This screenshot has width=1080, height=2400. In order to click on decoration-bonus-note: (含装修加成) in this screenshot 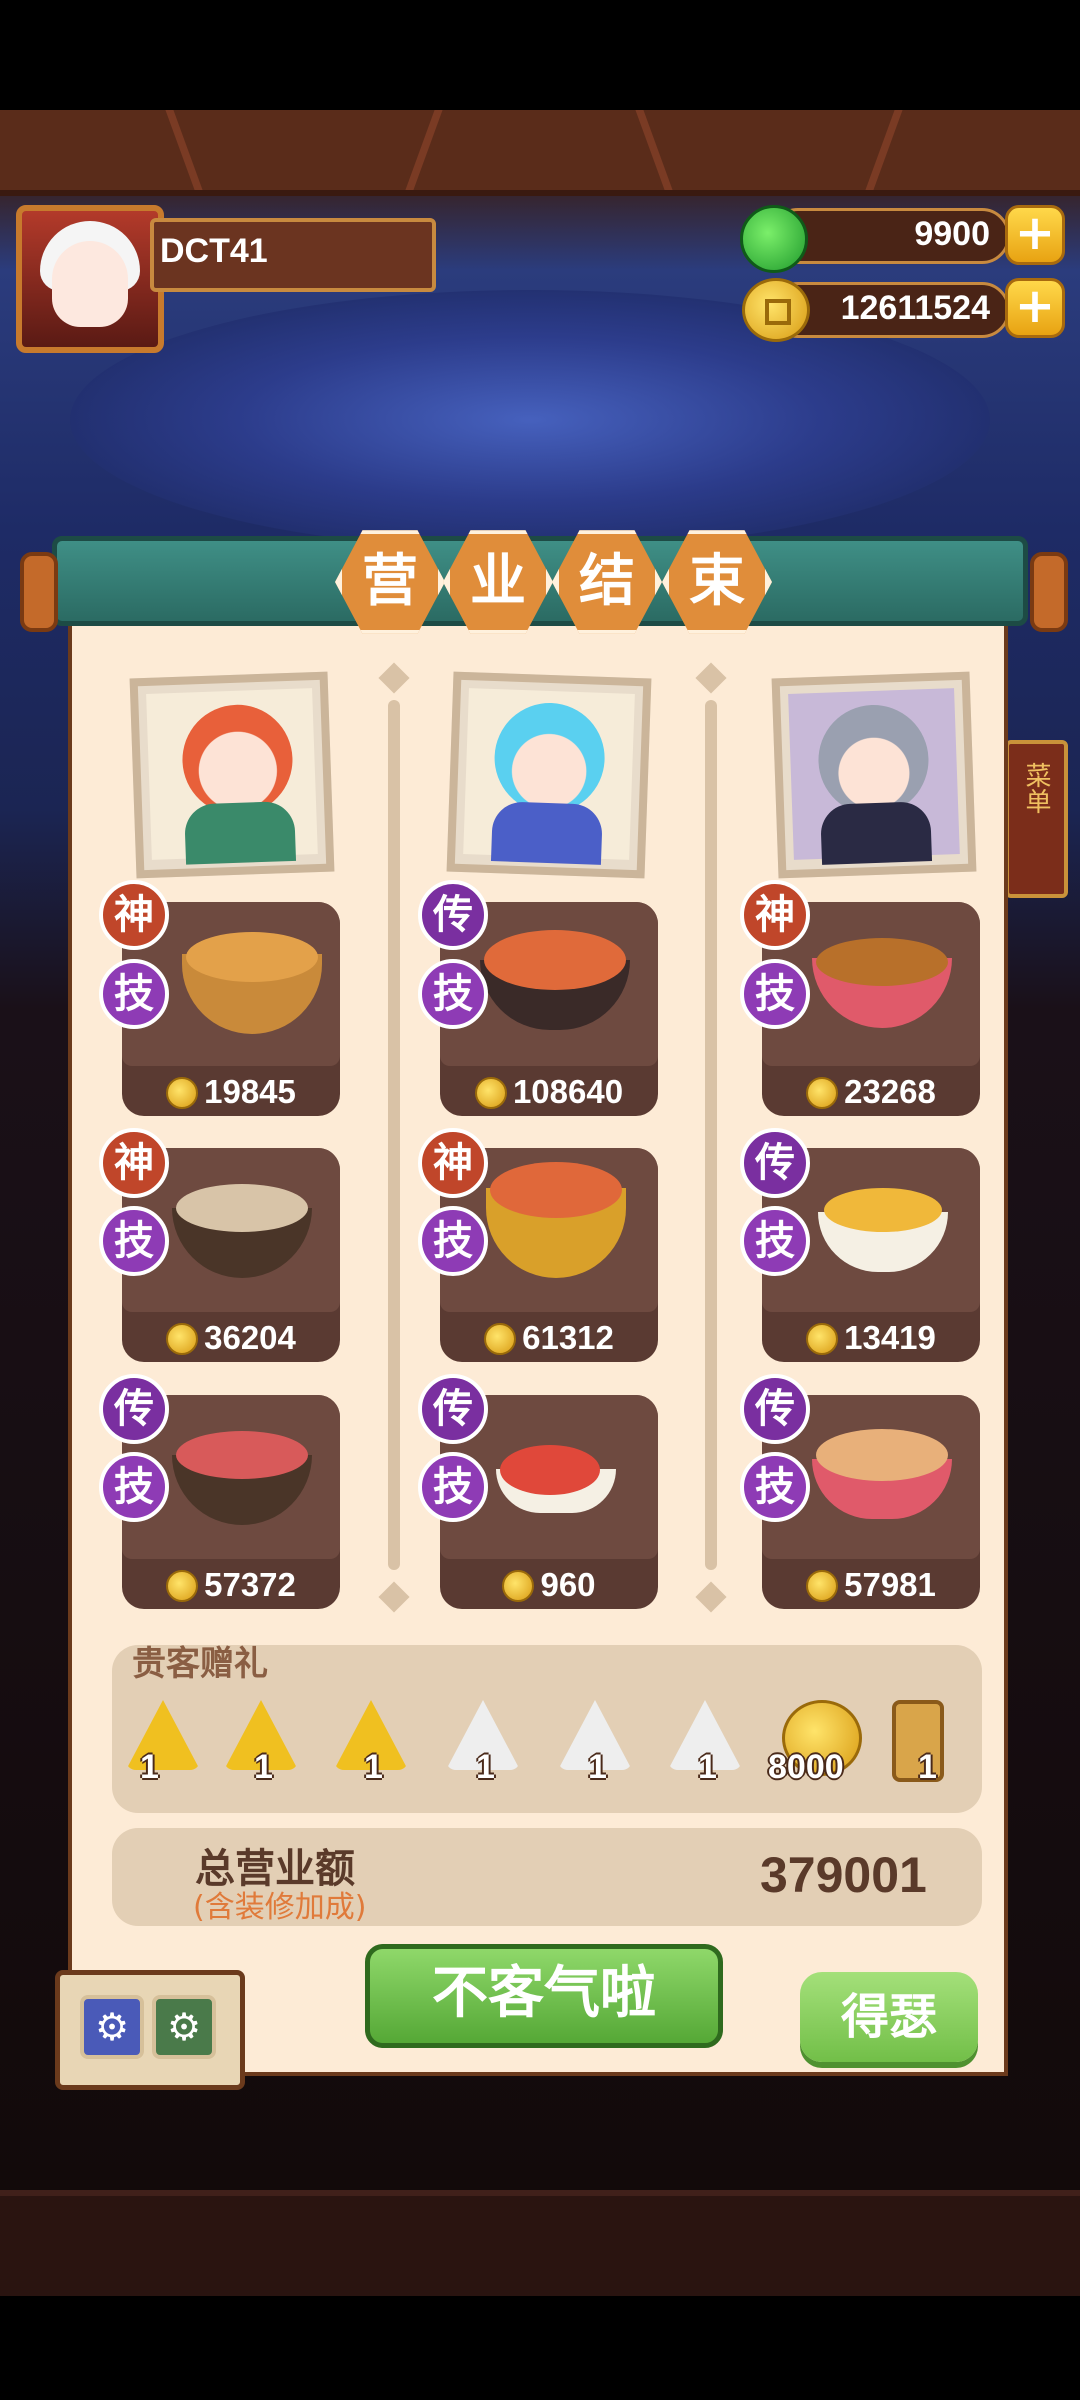, I will do `click(280, 1907)`.